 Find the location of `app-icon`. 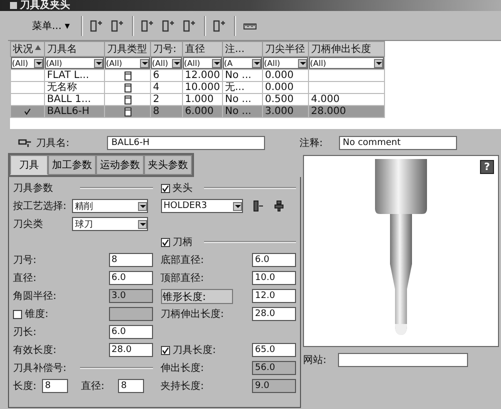

app-icon is located at coordinates (13, 5).